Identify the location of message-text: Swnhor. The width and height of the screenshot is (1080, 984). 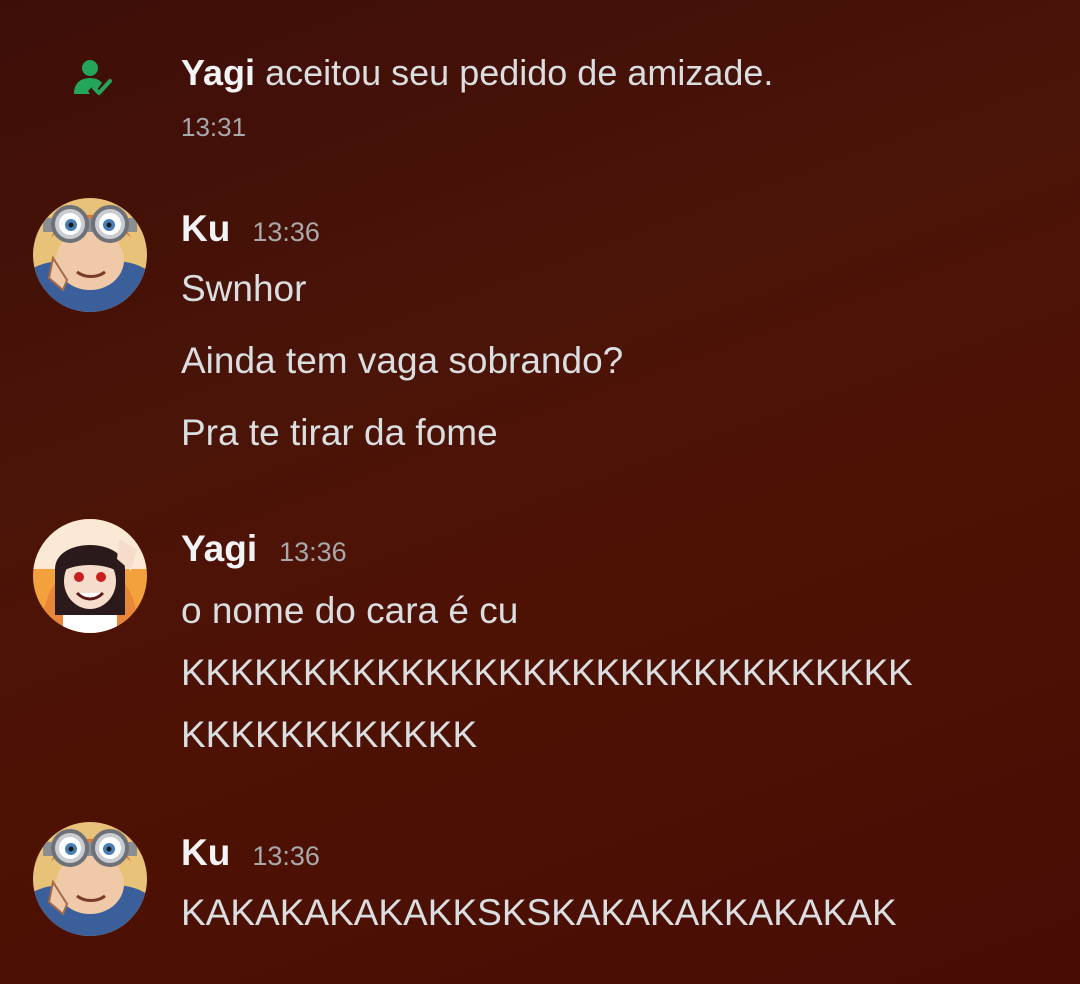
(244, 288).